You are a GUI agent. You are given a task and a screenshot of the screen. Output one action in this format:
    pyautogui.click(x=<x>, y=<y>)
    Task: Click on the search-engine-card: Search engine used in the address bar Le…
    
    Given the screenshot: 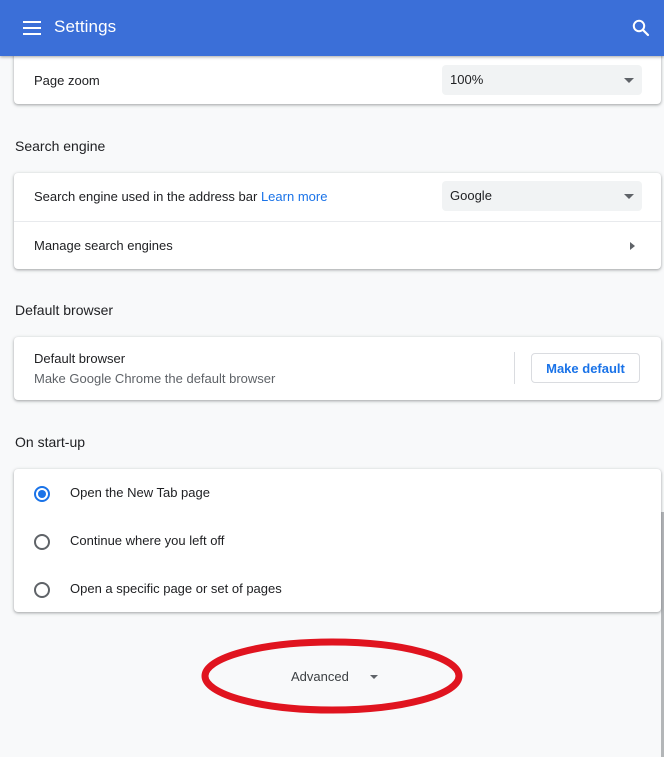 What is the action you would take?
    pyautogui.click(x=337, y=221)
    